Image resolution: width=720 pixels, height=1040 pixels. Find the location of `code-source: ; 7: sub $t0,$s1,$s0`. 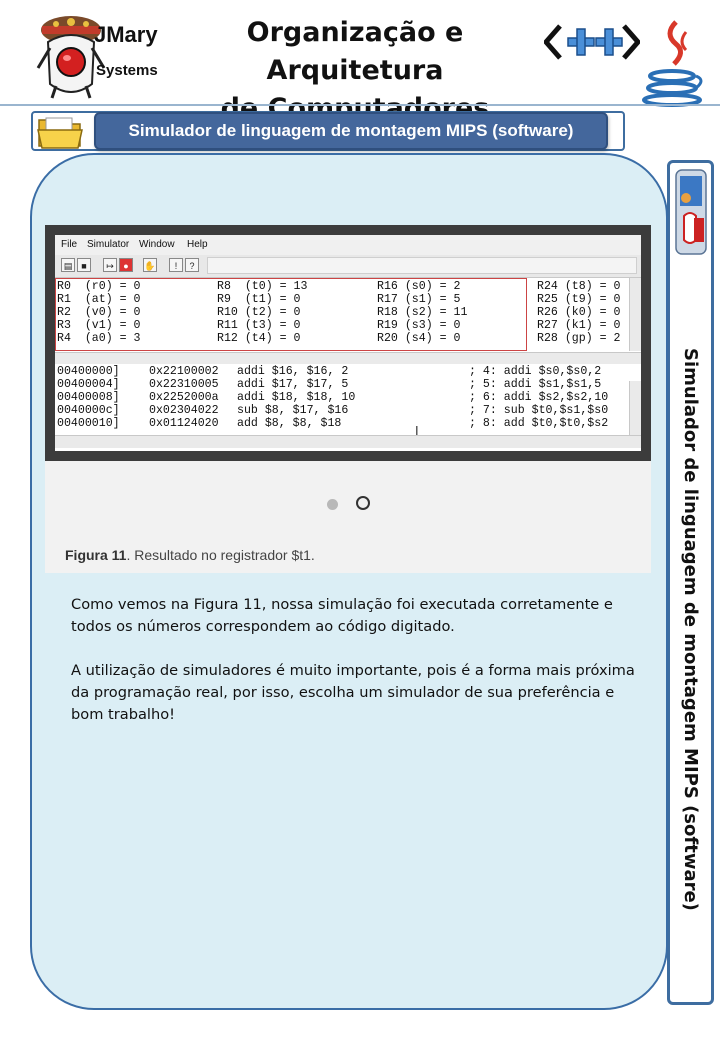

code-source: ; 7: sub $t0,$s1,$s0 is located at coordinates (539, 410).